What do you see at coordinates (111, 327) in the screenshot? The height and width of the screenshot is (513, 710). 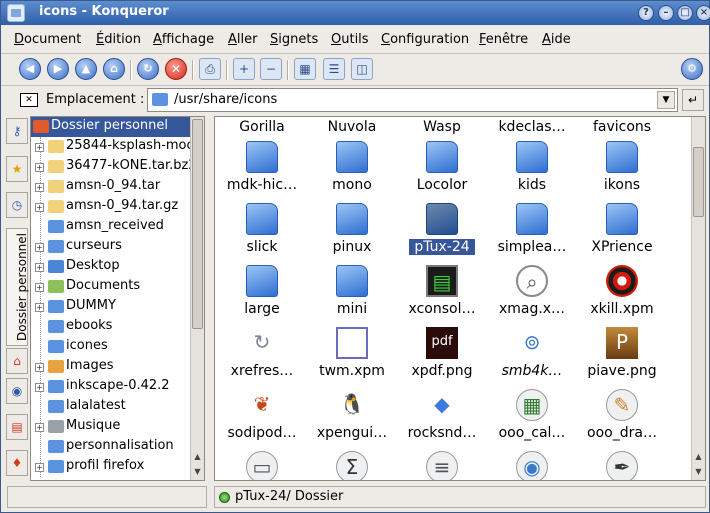 I see `tree-item: ebooks` at bounding box center [111, 327].